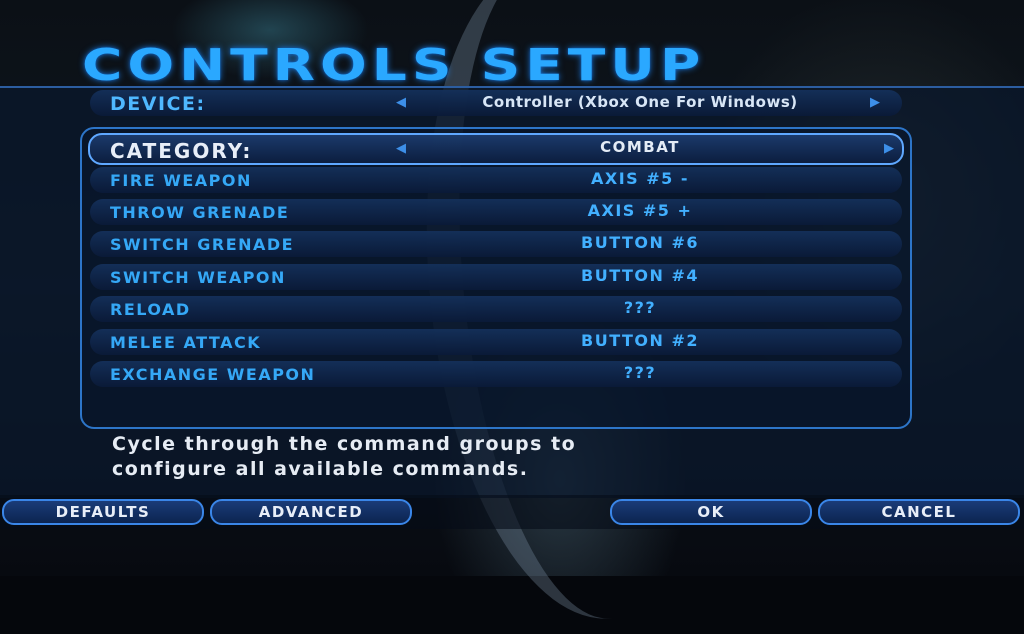 Image resolution: width=1024 pixels, height=634 pixels. Describe the element at coordinates (158, 104) in the screenshot. I see `device-label: DEVICE:` at that location.